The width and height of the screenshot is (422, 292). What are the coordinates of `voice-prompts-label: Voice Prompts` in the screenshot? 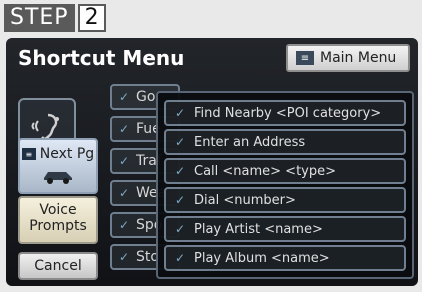 It's located at (58, 218).